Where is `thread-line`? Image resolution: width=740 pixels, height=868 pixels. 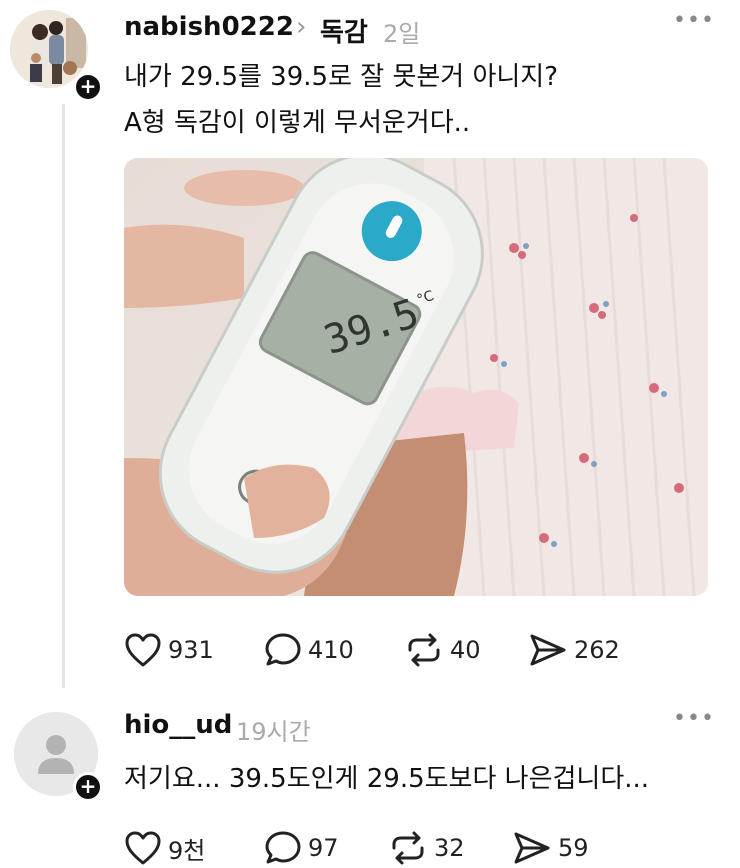
thread-line is located at coordinates (63, 396).